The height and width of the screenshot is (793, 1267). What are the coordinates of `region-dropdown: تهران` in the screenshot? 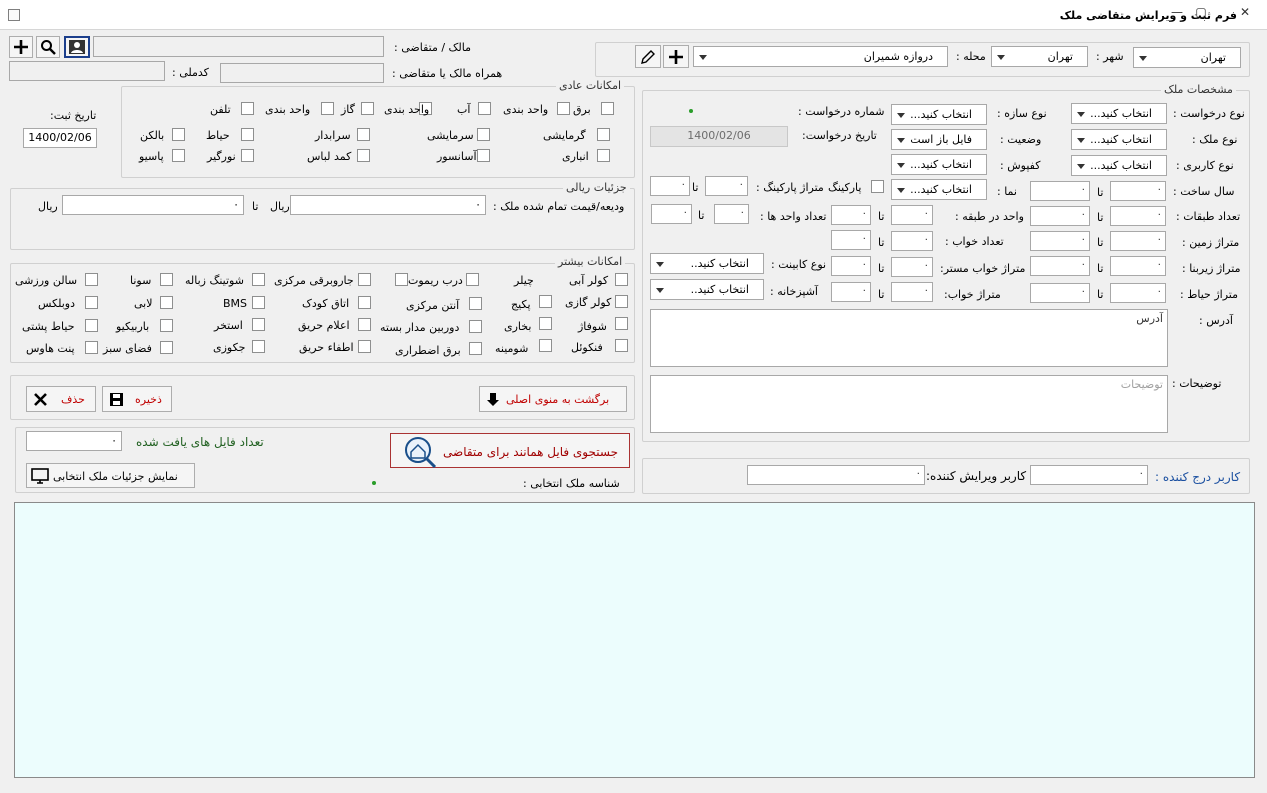 It's located at (1039, 56).